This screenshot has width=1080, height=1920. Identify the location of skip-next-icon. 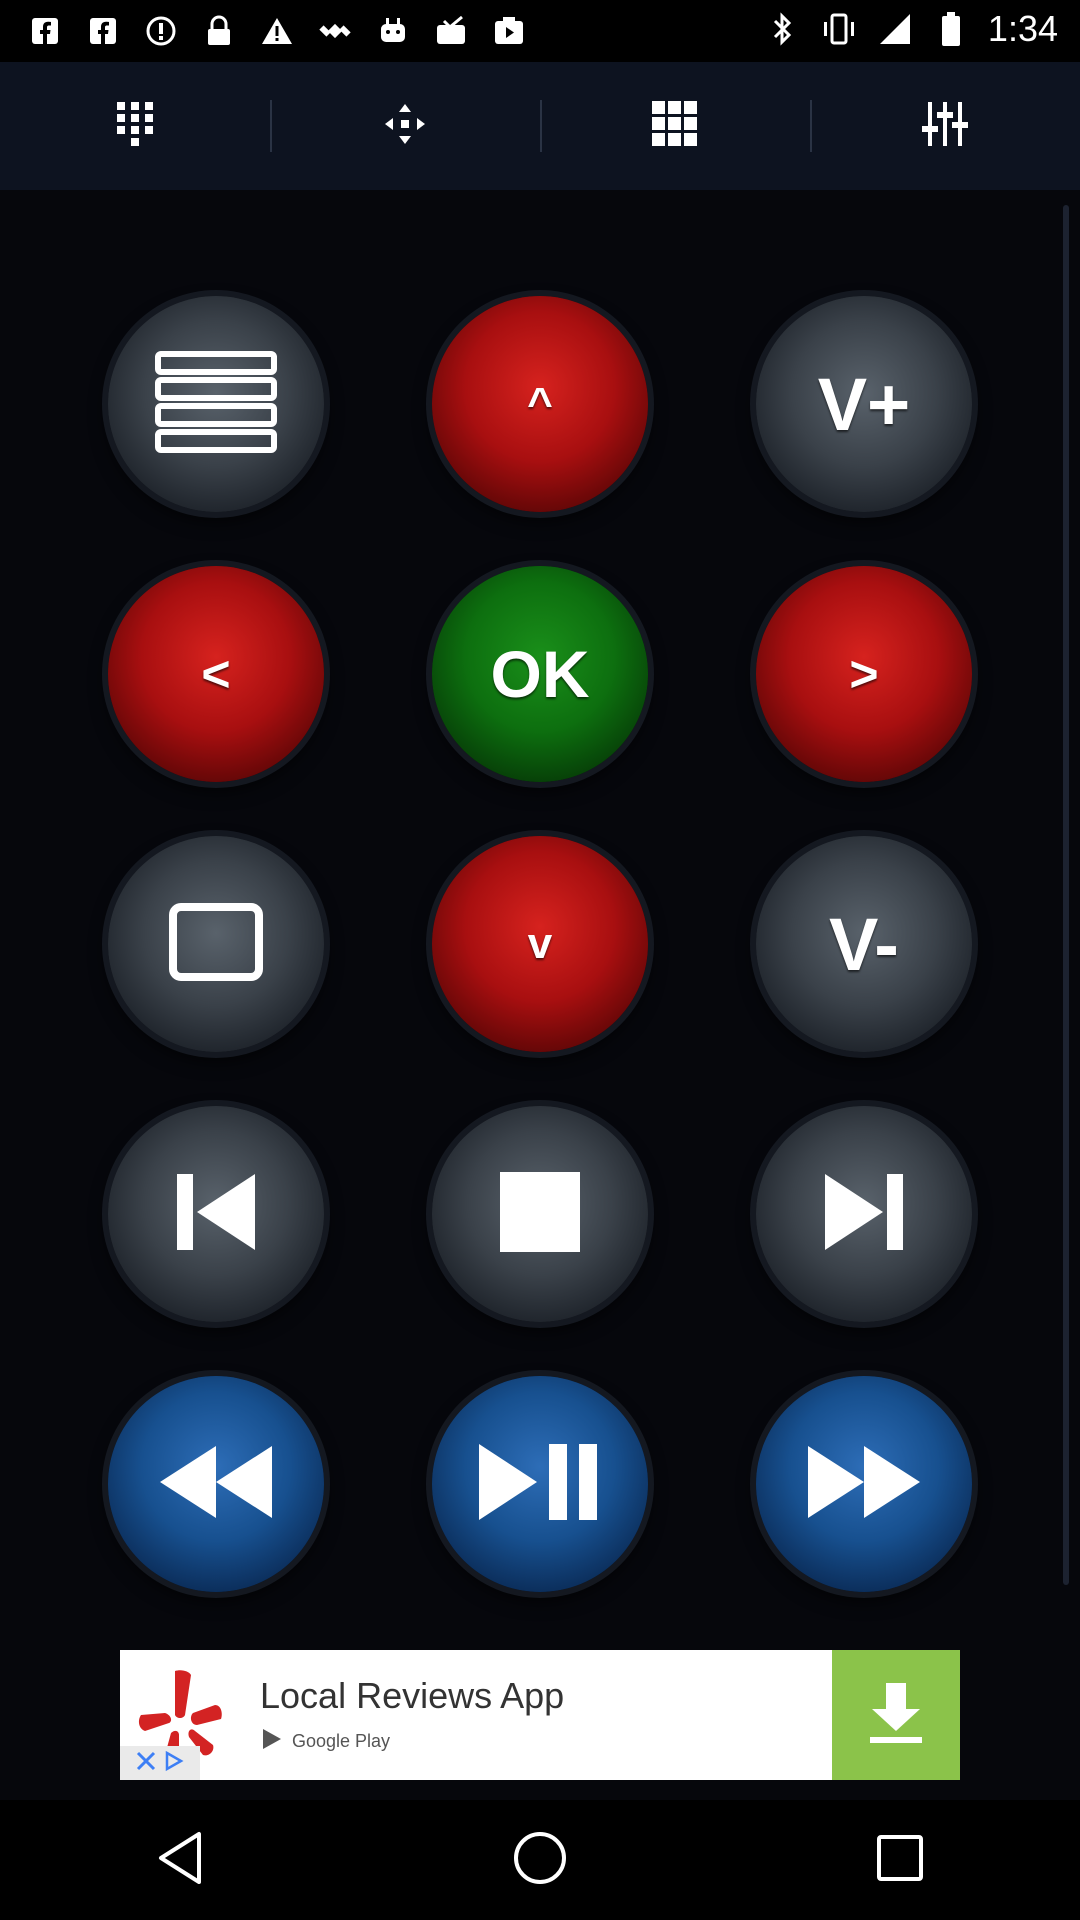
(864, 1214).